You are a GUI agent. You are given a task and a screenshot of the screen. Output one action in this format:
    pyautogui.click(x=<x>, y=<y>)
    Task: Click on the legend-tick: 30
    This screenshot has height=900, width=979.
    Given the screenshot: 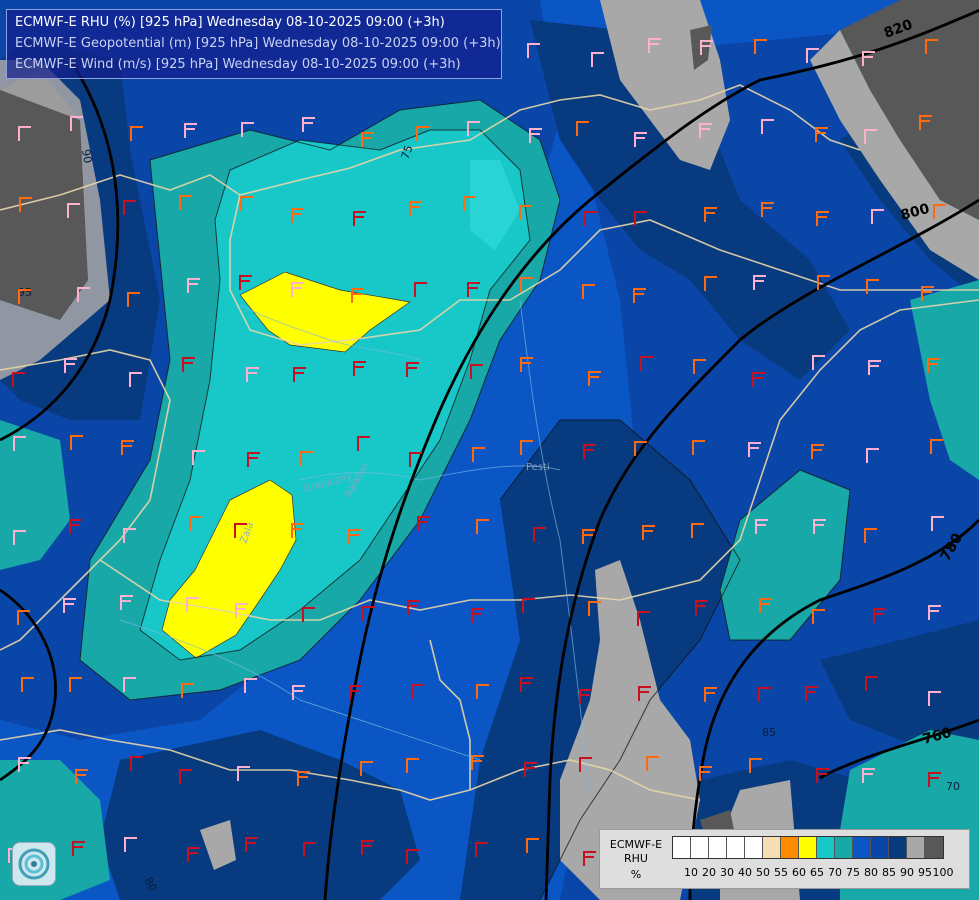 What is the action you would take?
    pyautogui.click(x=727, y=872)
    